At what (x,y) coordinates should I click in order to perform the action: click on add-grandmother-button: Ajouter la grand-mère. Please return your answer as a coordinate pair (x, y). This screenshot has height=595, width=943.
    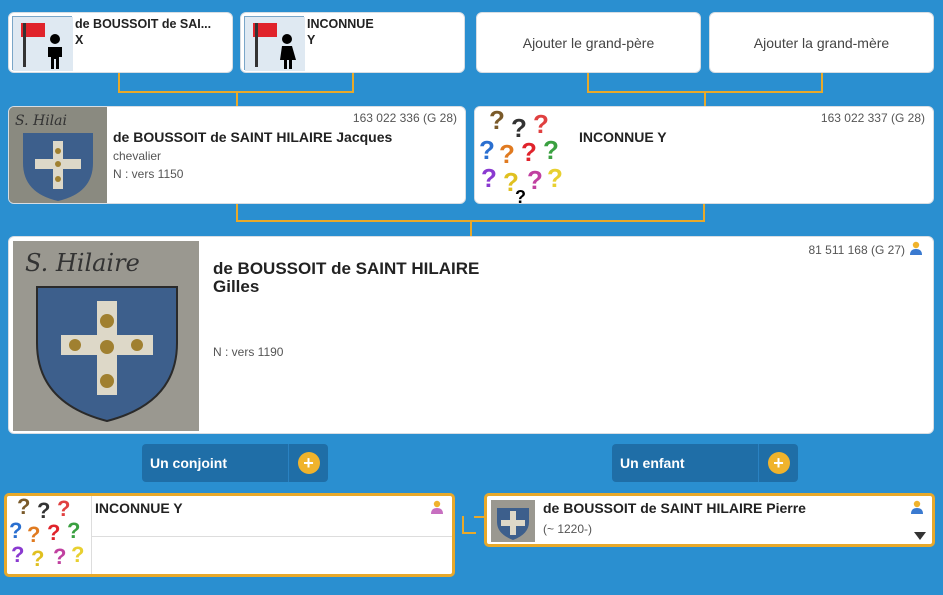
    Looking at the image, I should click on (821, 42).